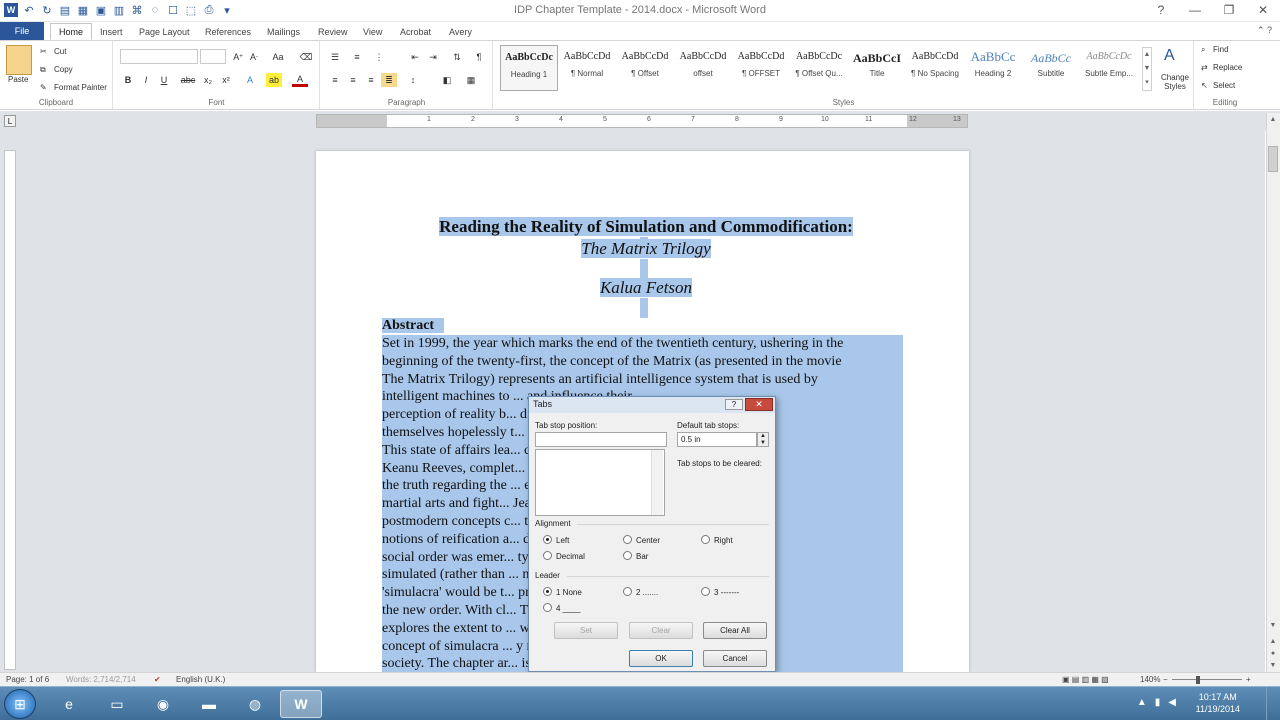 This screenshot has width=1280, height=720. I want to click on increase-indent-icon: ⇥, so click(433, 57).